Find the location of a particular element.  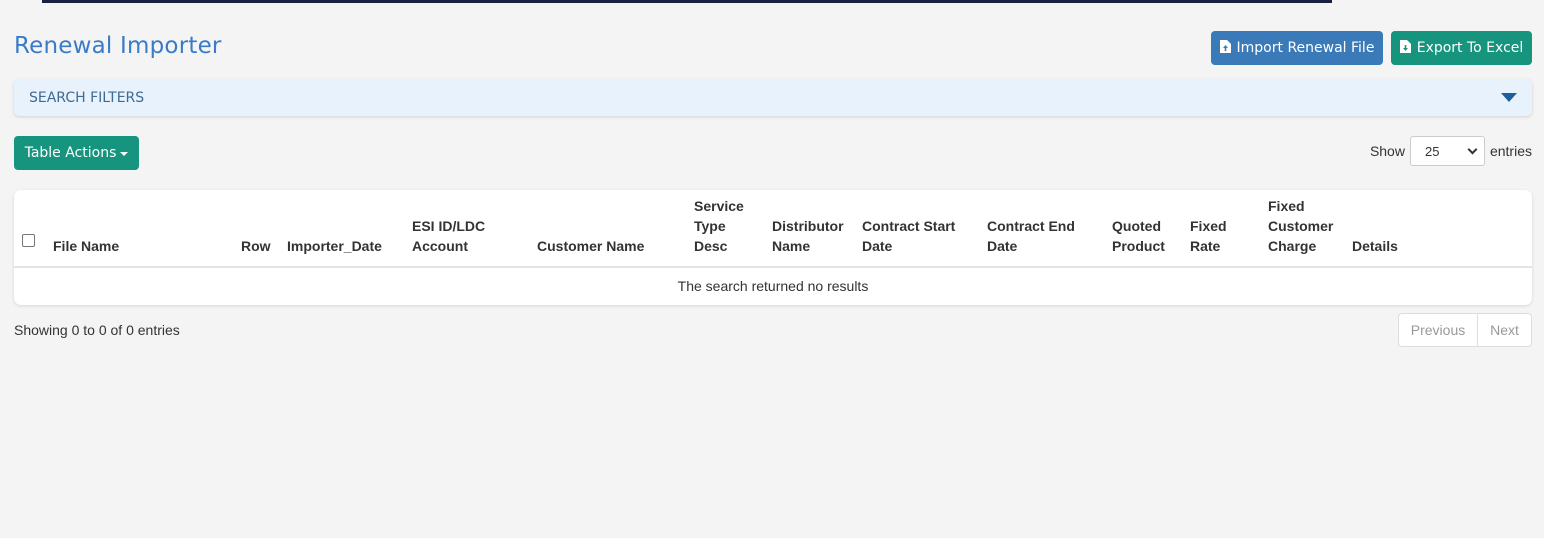

column-header-customer-name: Customer Name is located at coordinates (615, 229).